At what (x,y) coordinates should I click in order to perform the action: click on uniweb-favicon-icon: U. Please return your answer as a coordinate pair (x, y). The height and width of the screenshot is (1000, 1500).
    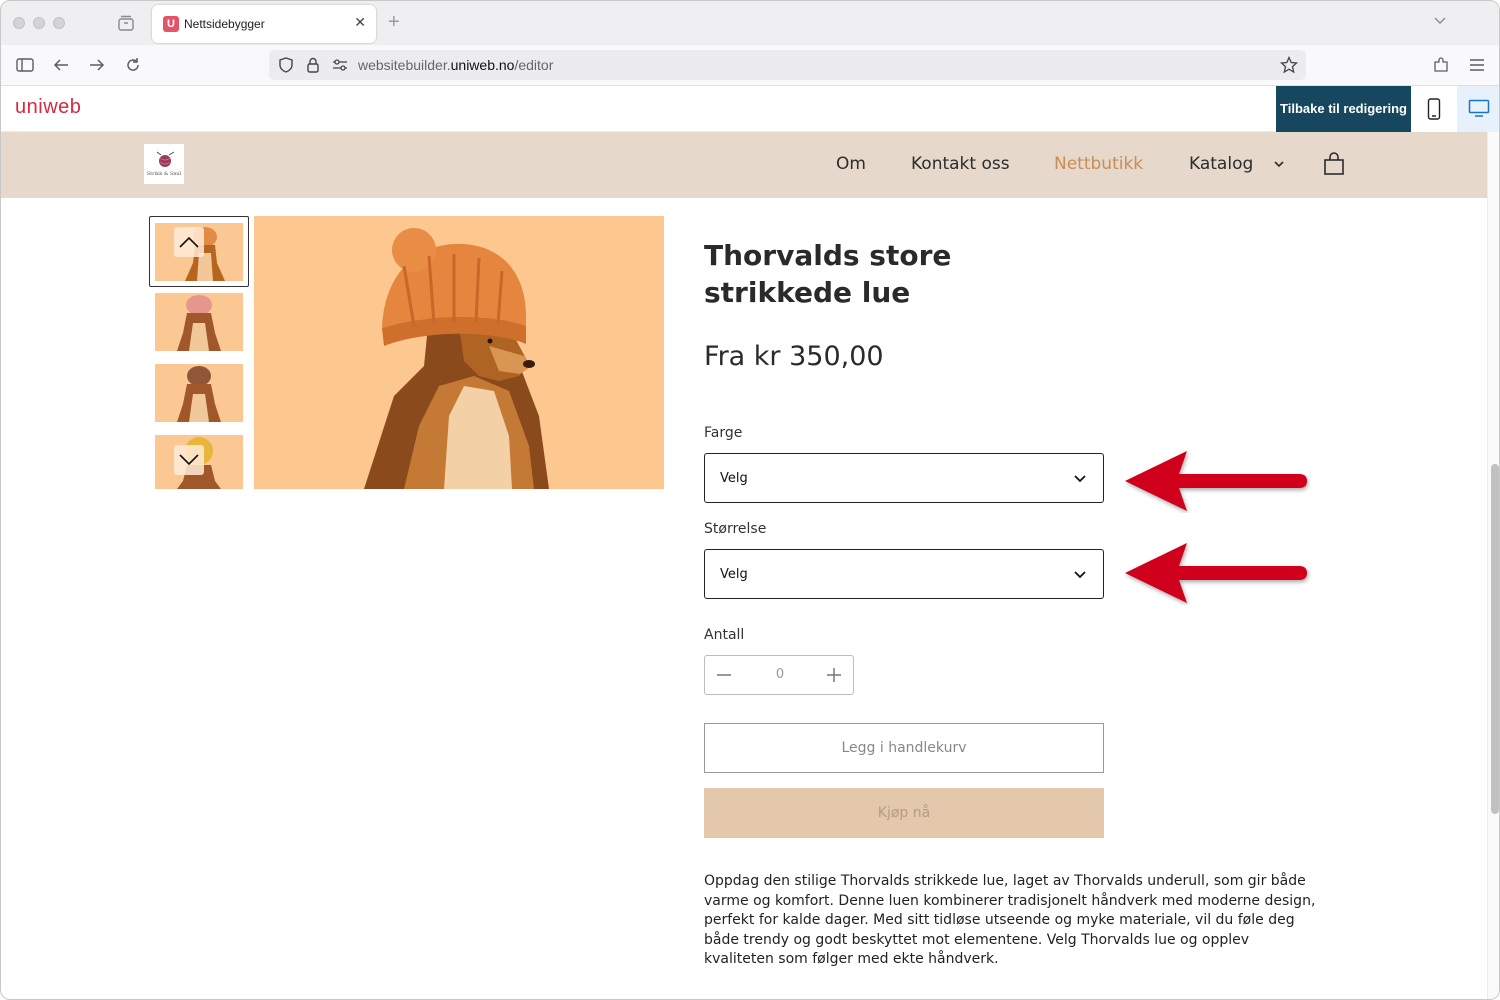
    Looking at the image, I should click on (171, 24).